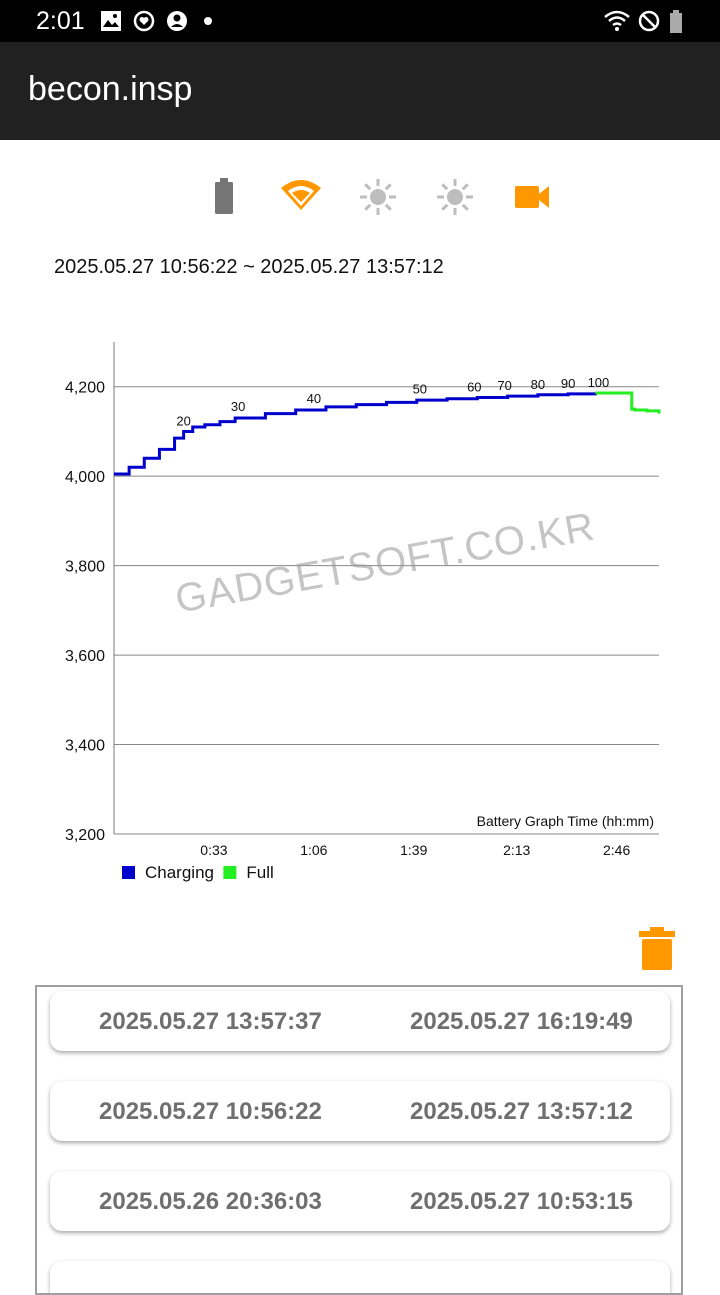 The height and width of the screenshot is (1295, 720). Describe the element at coordinates (360, 1111) in the screenshot. I see `history-item: 2025.05.27 10:56:22 2025.05.27 13:57:12` at that location.